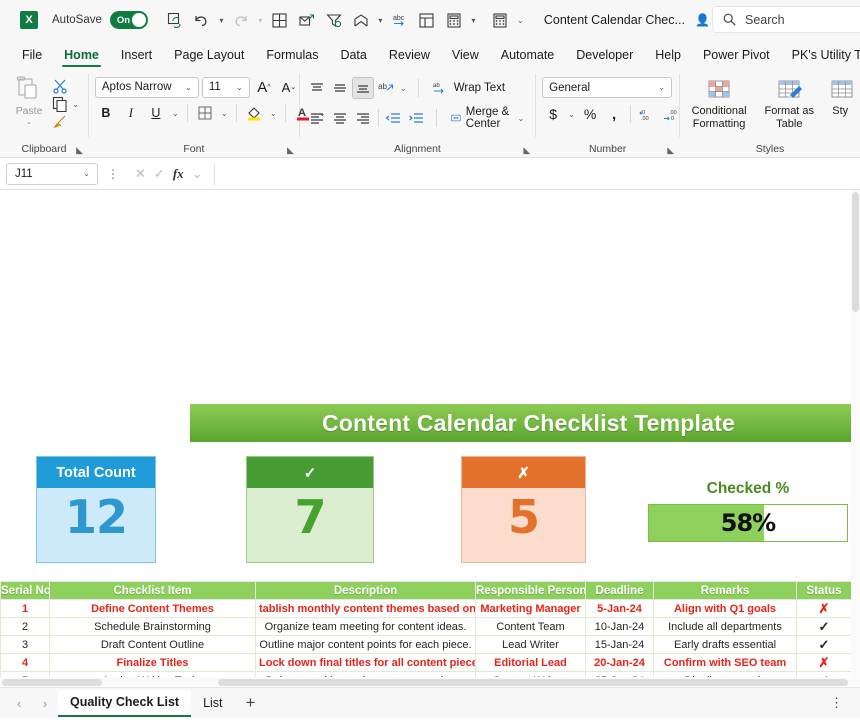 The image size is (860, 720). I want to click on enter-icon: ✓, so click(159, 174).